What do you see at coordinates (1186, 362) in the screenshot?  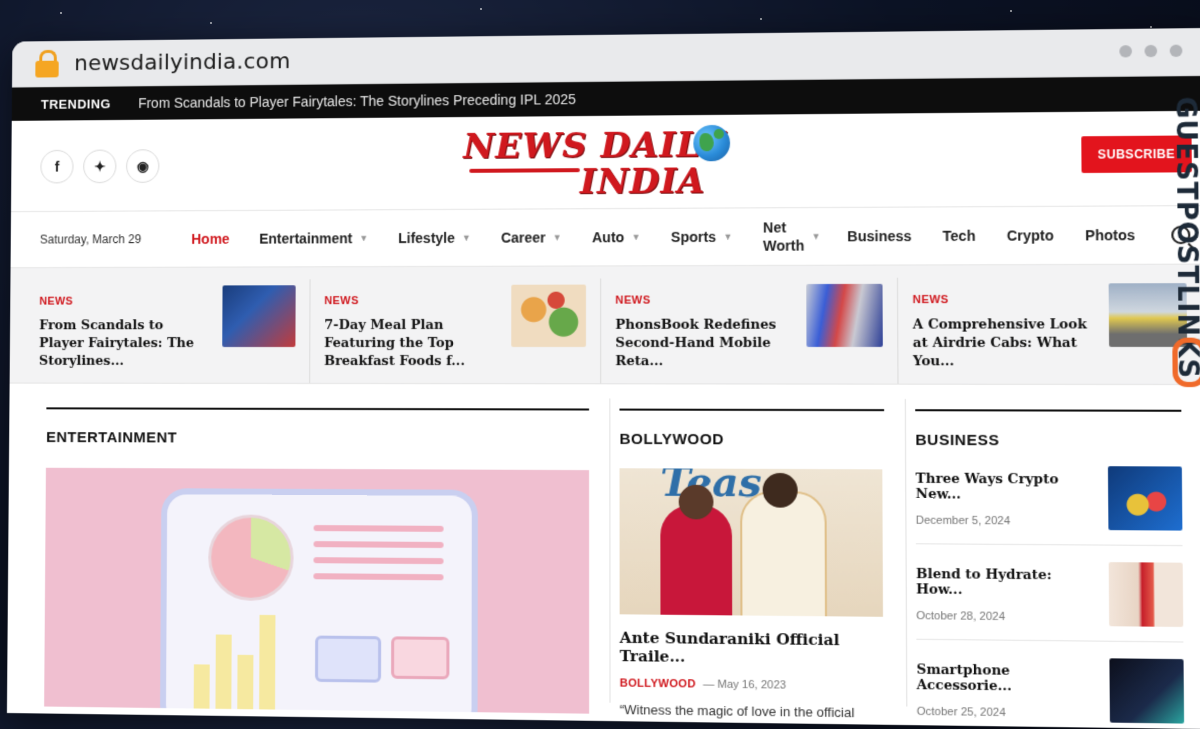 I see `link-icon` at bounding box center [1186, 362].